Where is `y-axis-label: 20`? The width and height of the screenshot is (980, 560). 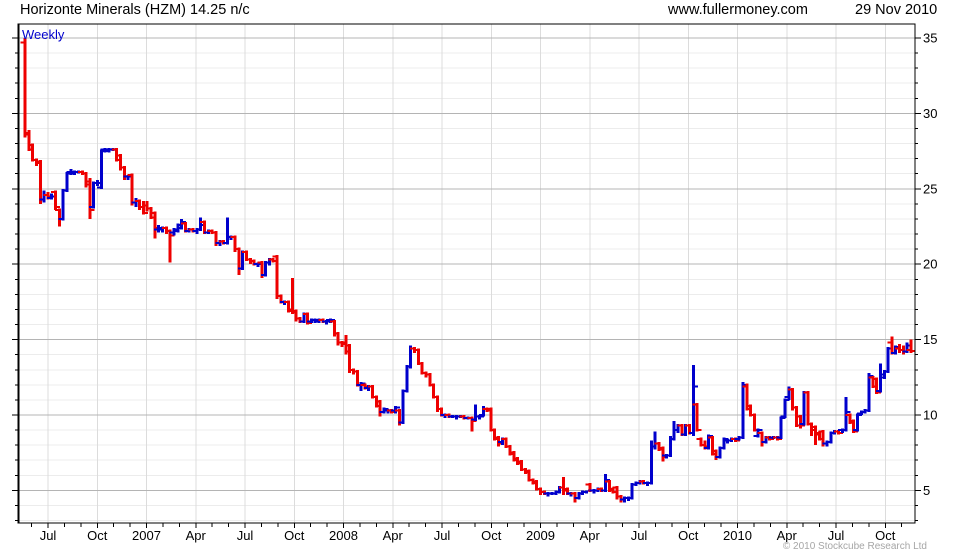 y-axis-label: 20 is located at coordinates (930, 264).